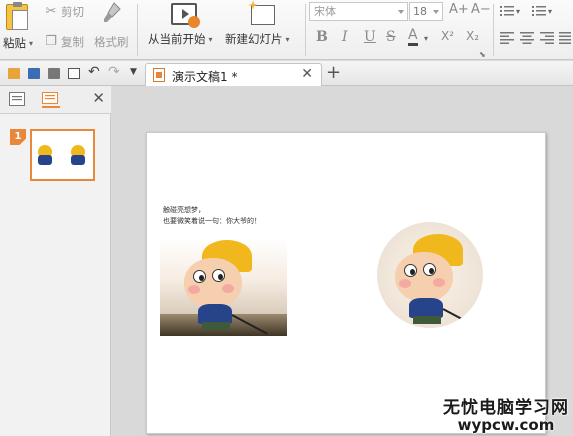  I want to click on font-name-value: 宋体, so click(325, 11).